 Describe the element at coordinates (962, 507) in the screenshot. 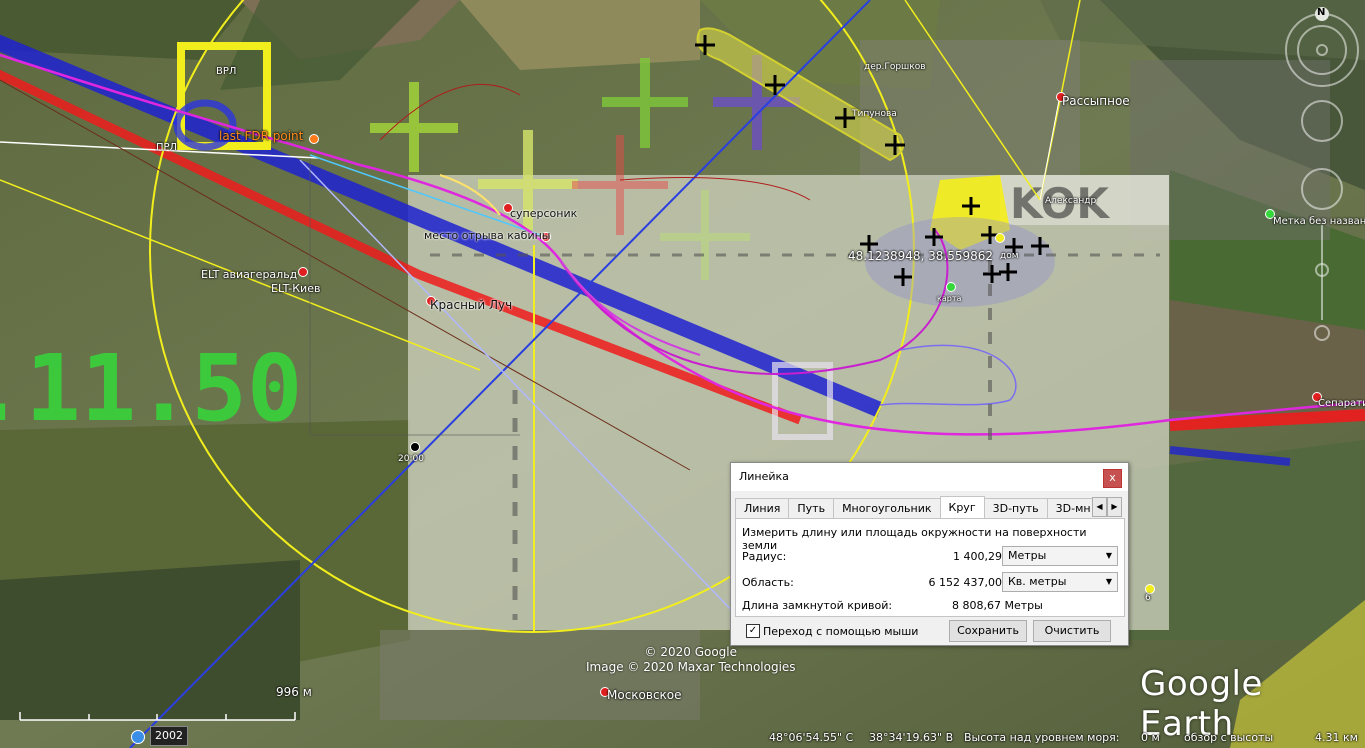

I see `tab-circle: Круг` at that location.